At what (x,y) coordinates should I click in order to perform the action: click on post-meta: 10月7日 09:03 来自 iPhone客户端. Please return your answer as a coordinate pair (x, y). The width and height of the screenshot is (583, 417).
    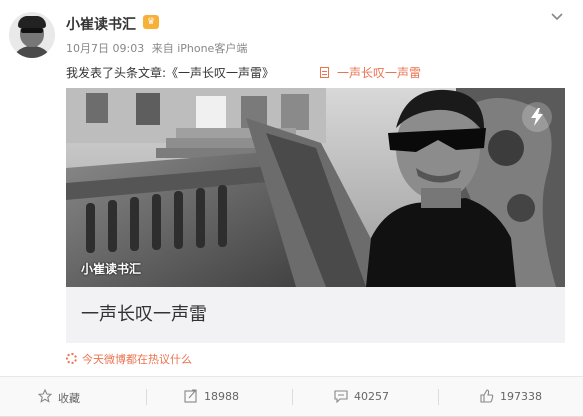
    Looking at the image, I should click on (158, 48).